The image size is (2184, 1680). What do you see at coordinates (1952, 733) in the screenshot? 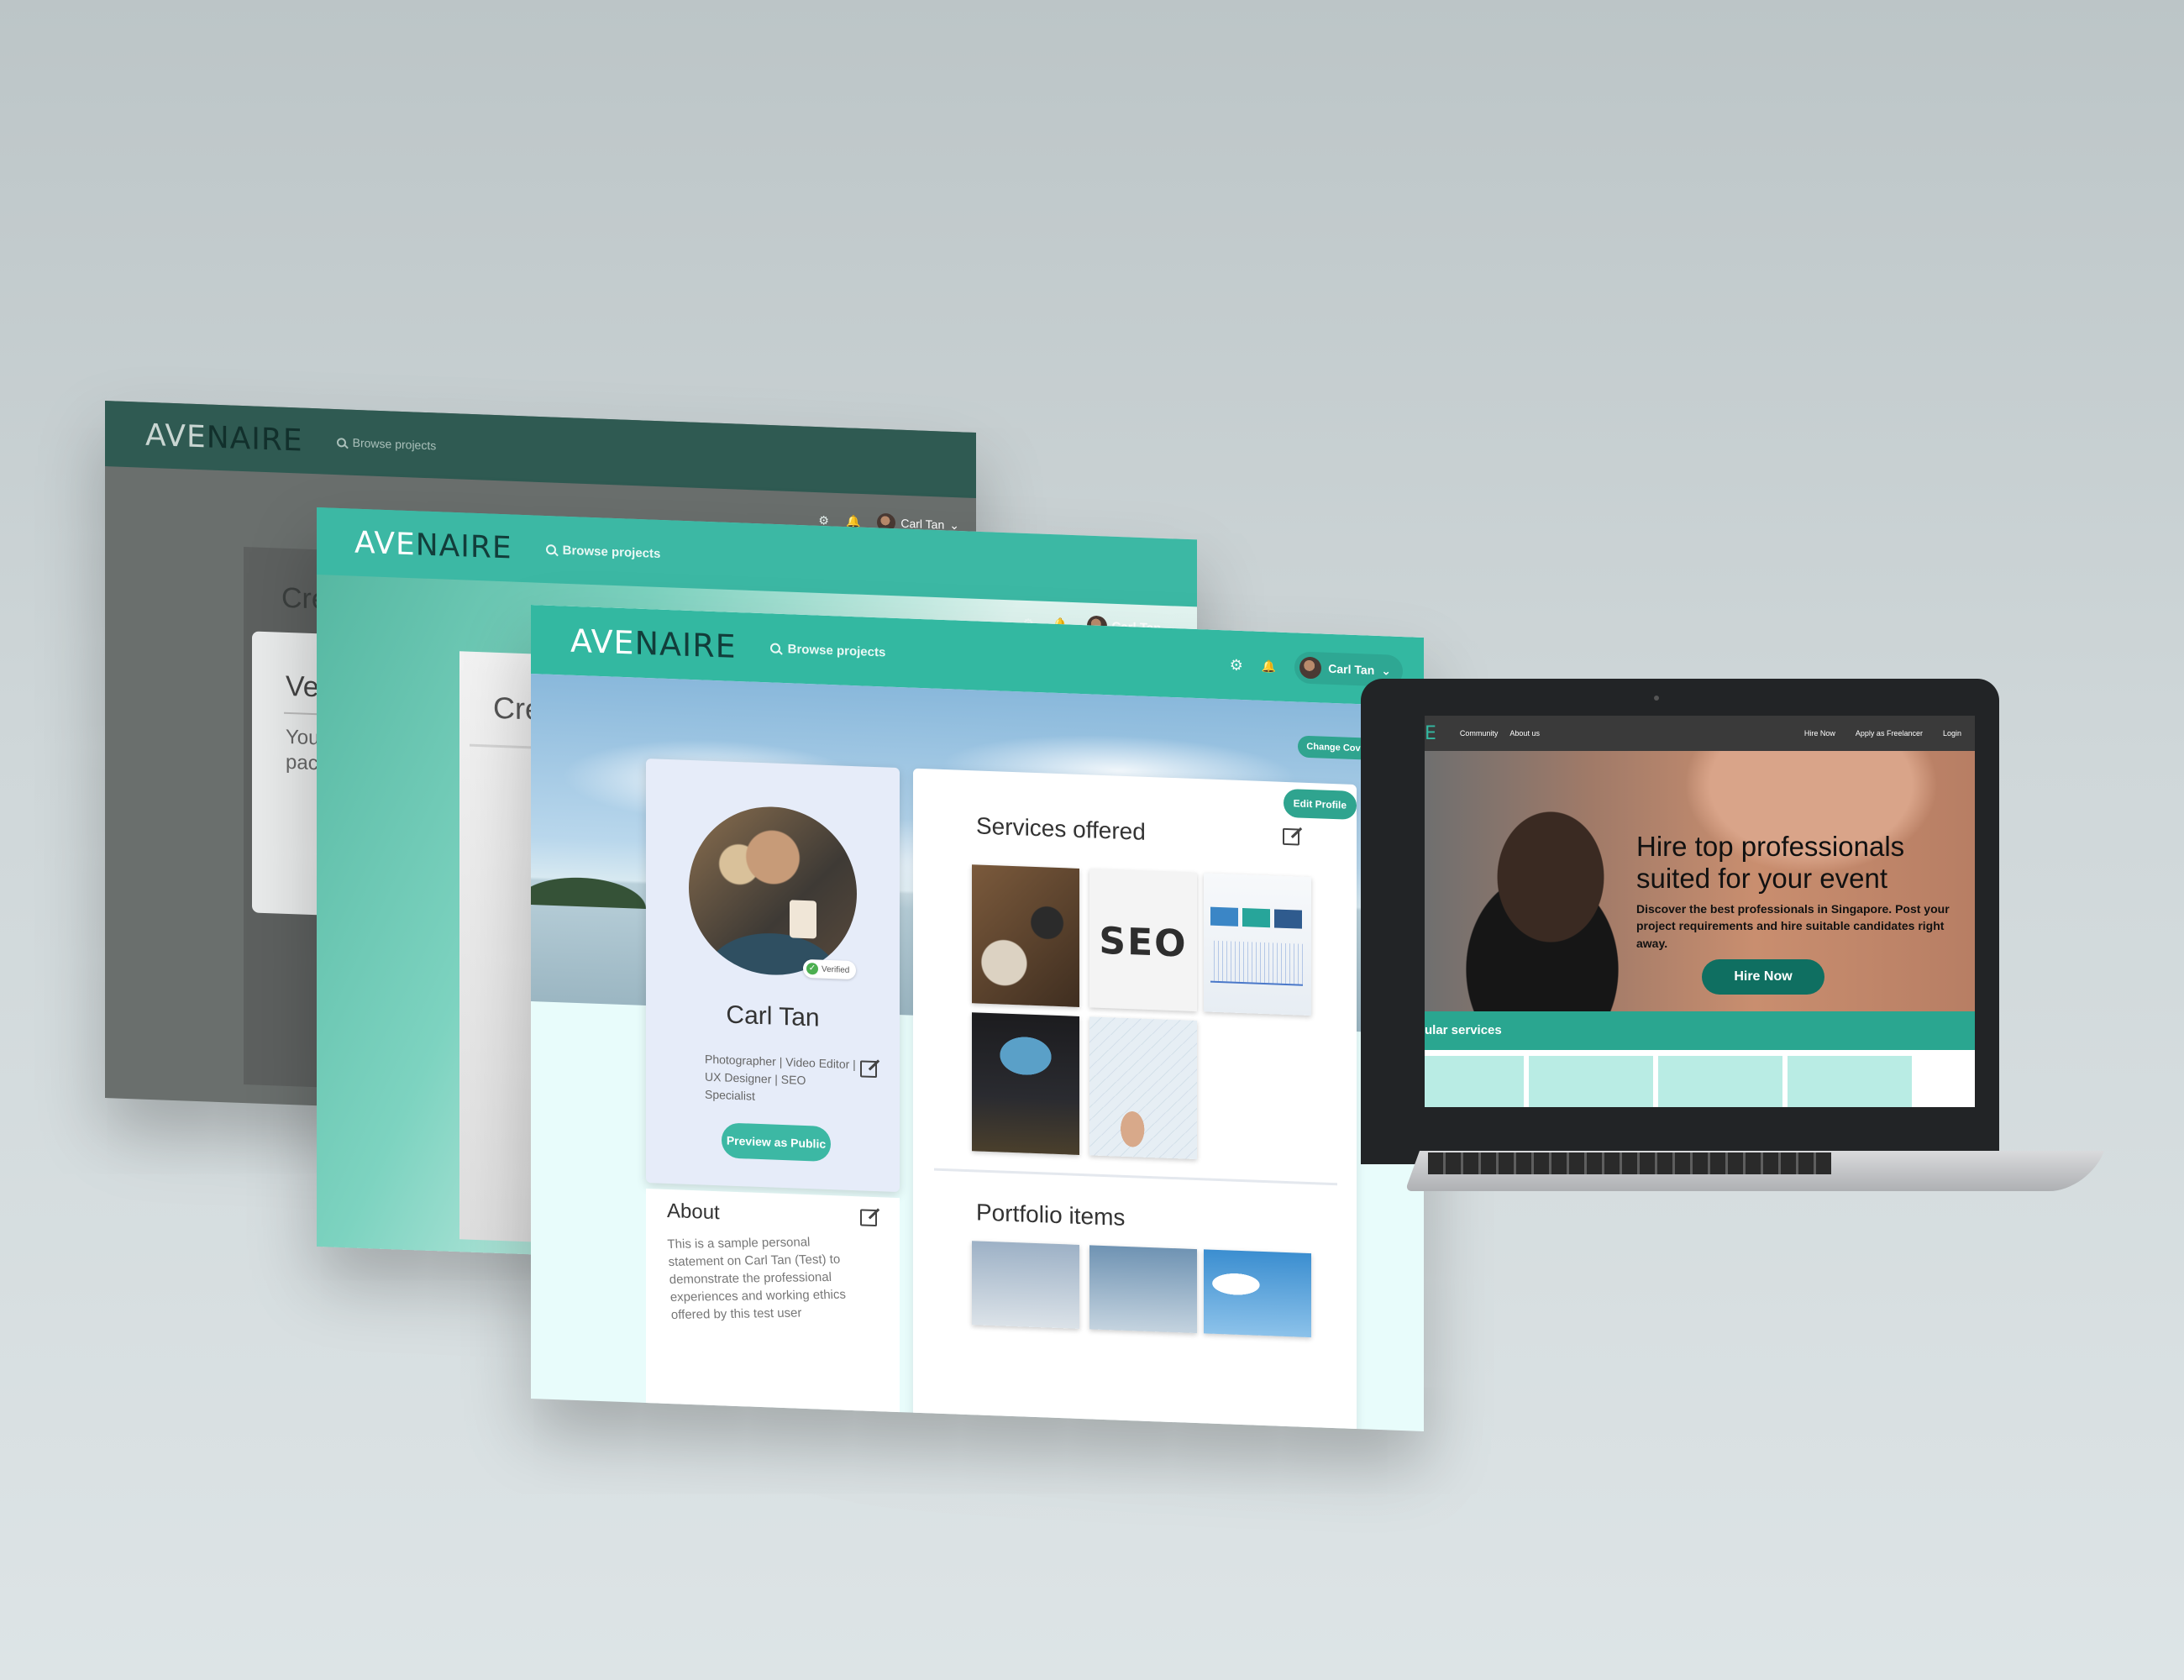
I see `nav-login: Login` at bounding box center [1952, 733].